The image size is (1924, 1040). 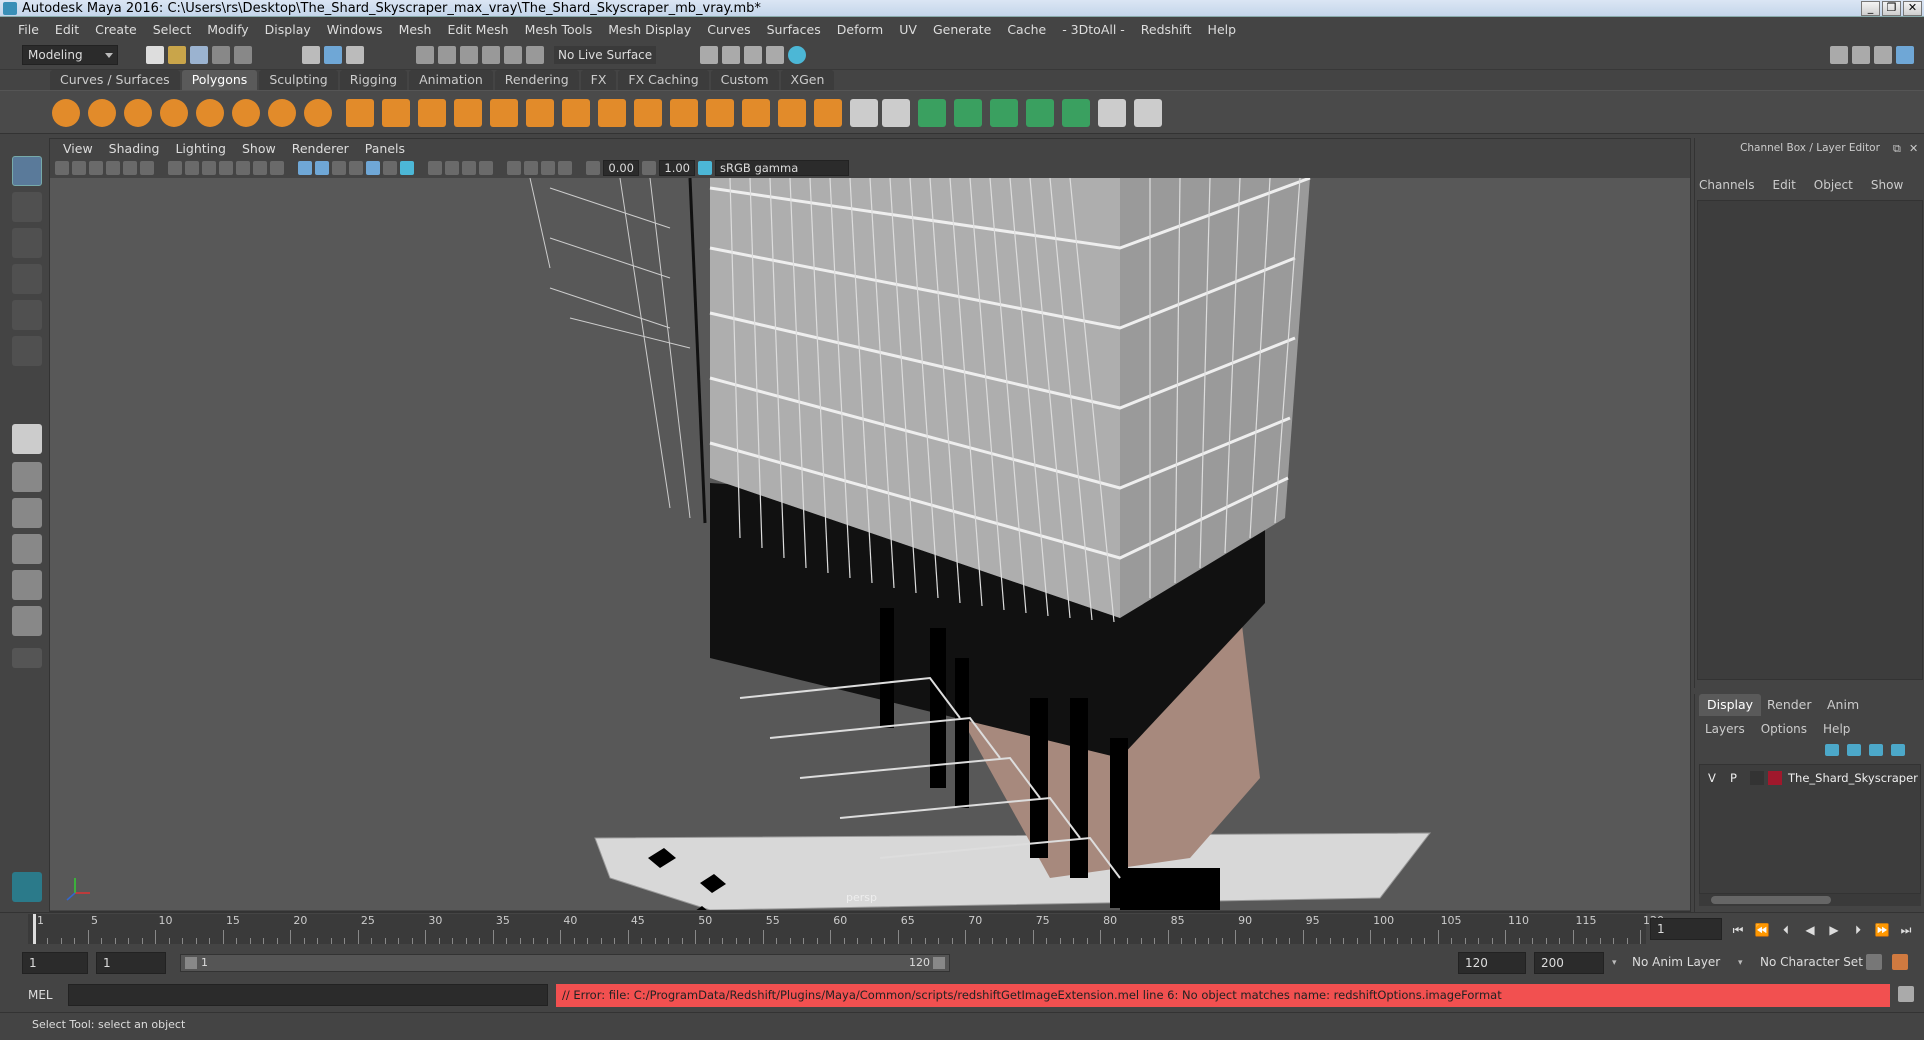 I want to click on attribute-editor-icon, so click(x=1861, y=55).